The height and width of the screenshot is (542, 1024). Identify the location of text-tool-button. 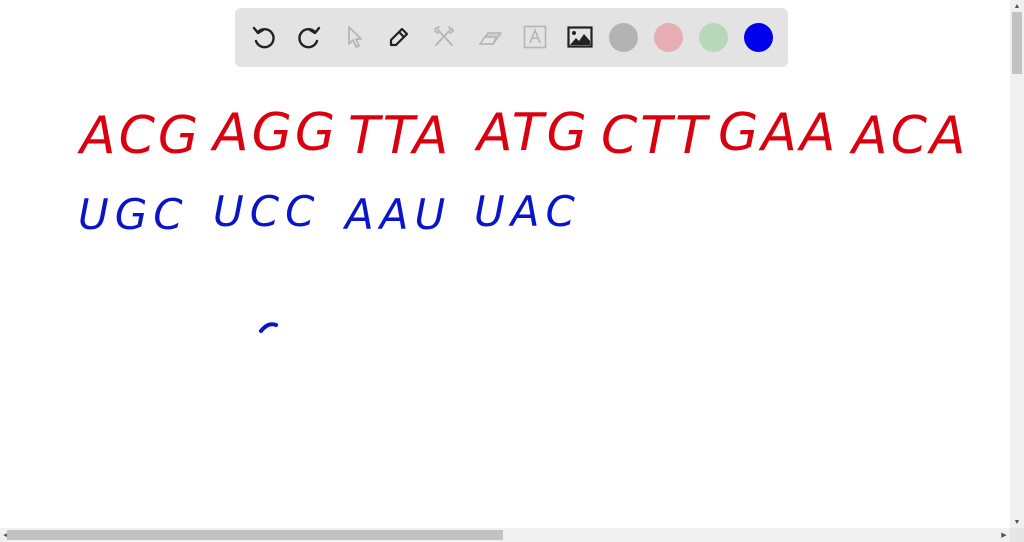
(535, 37).